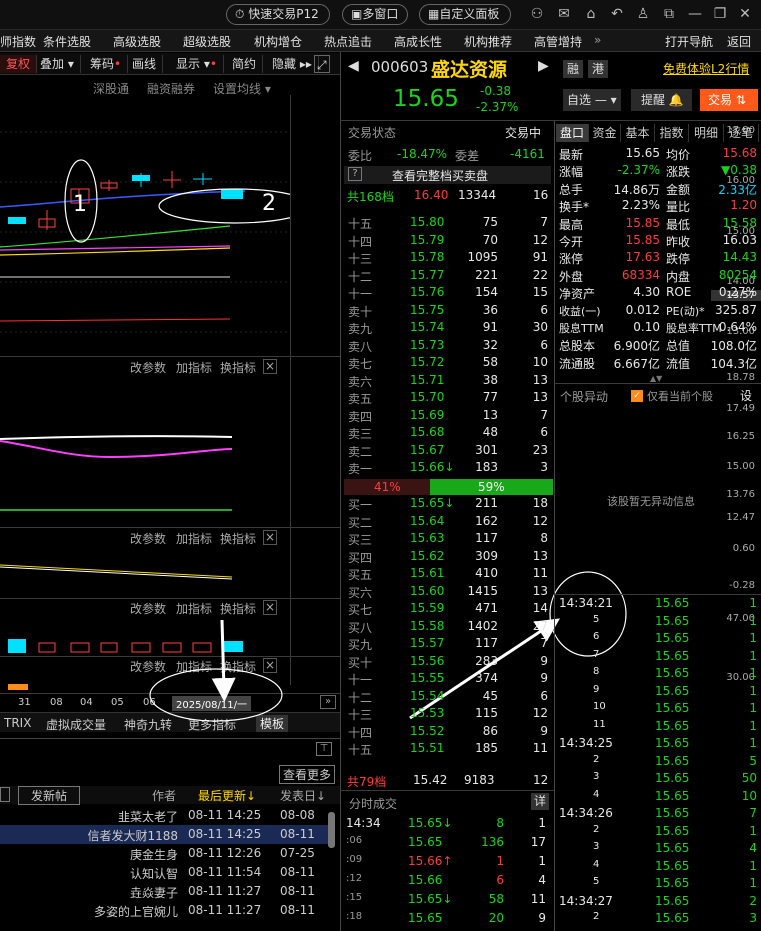 Image resolution: width=761 pixels, height=931 pixels. I want to click on book-price: 15.62, so click(427, 555).